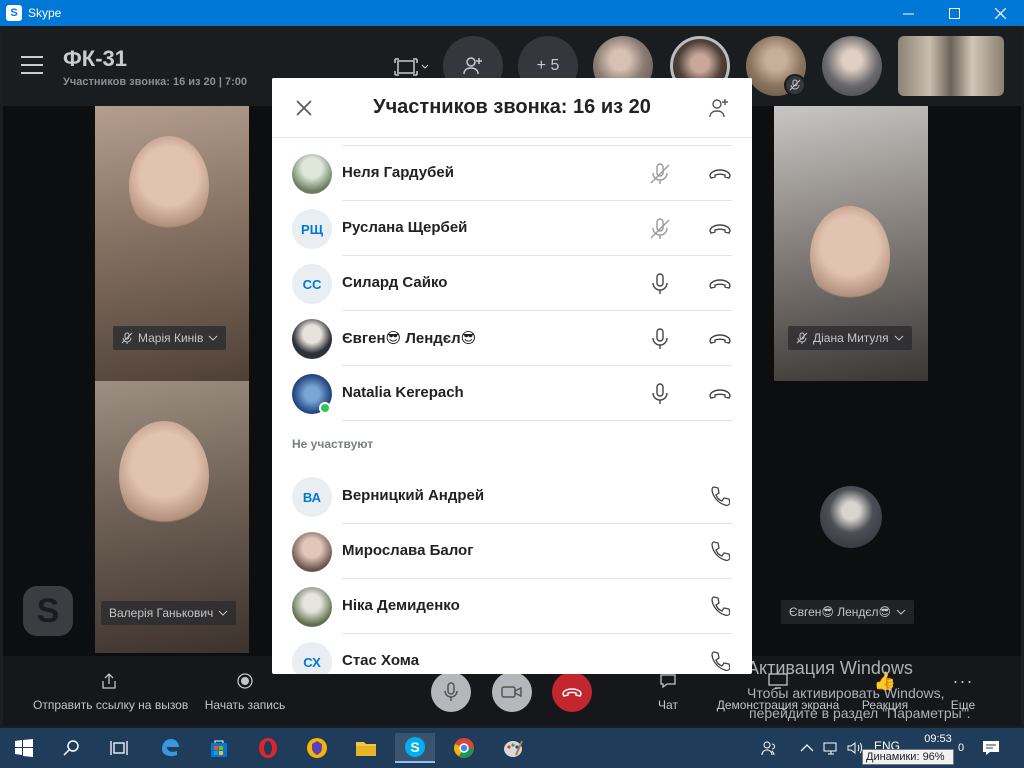  Describe the element at coordinates (668, 681) in the screenshot. I see `chat-icon` at that location.